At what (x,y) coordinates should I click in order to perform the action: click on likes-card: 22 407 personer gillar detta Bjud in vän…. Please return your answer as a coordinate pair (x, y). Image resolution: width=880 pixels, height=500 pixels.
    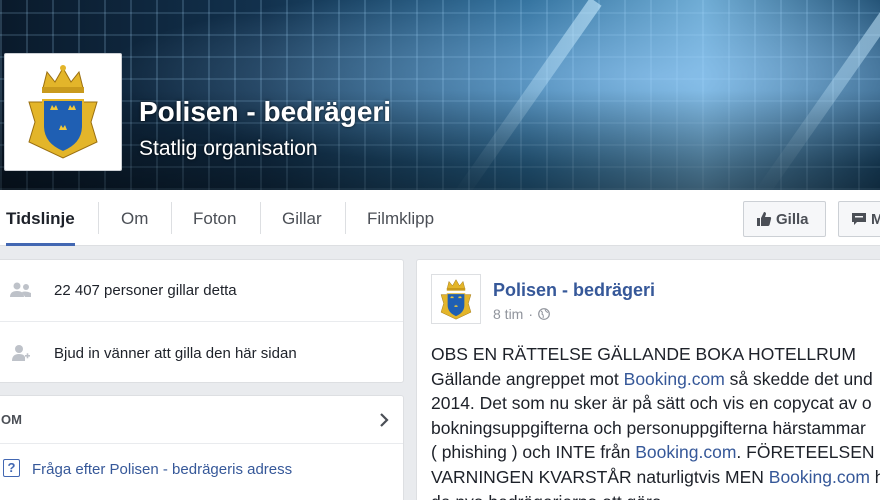
    Looking at the image, I should click on (202, 321).